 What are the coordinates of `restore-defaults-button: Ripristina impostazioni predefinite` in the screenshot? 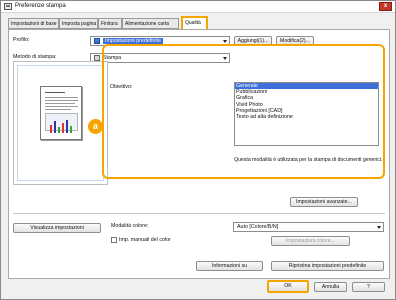 It's located at (327, 266).